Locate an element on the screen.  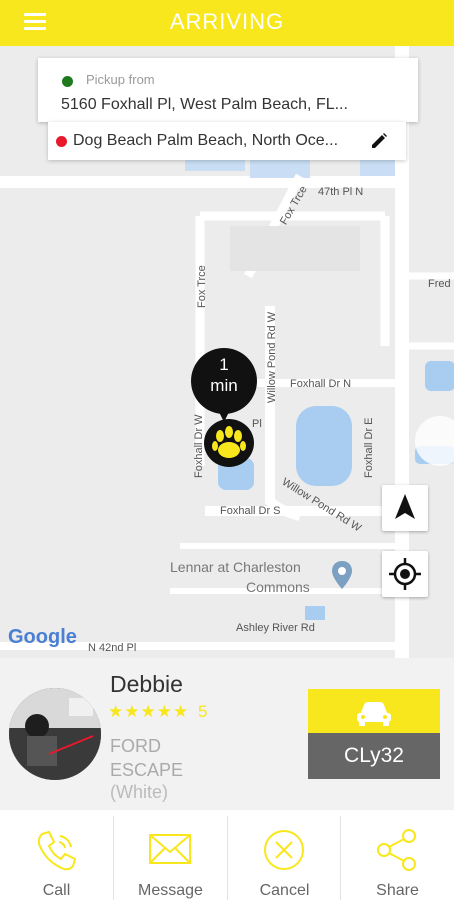
cancel-button: Cancel is located at coordinates (284, 855).